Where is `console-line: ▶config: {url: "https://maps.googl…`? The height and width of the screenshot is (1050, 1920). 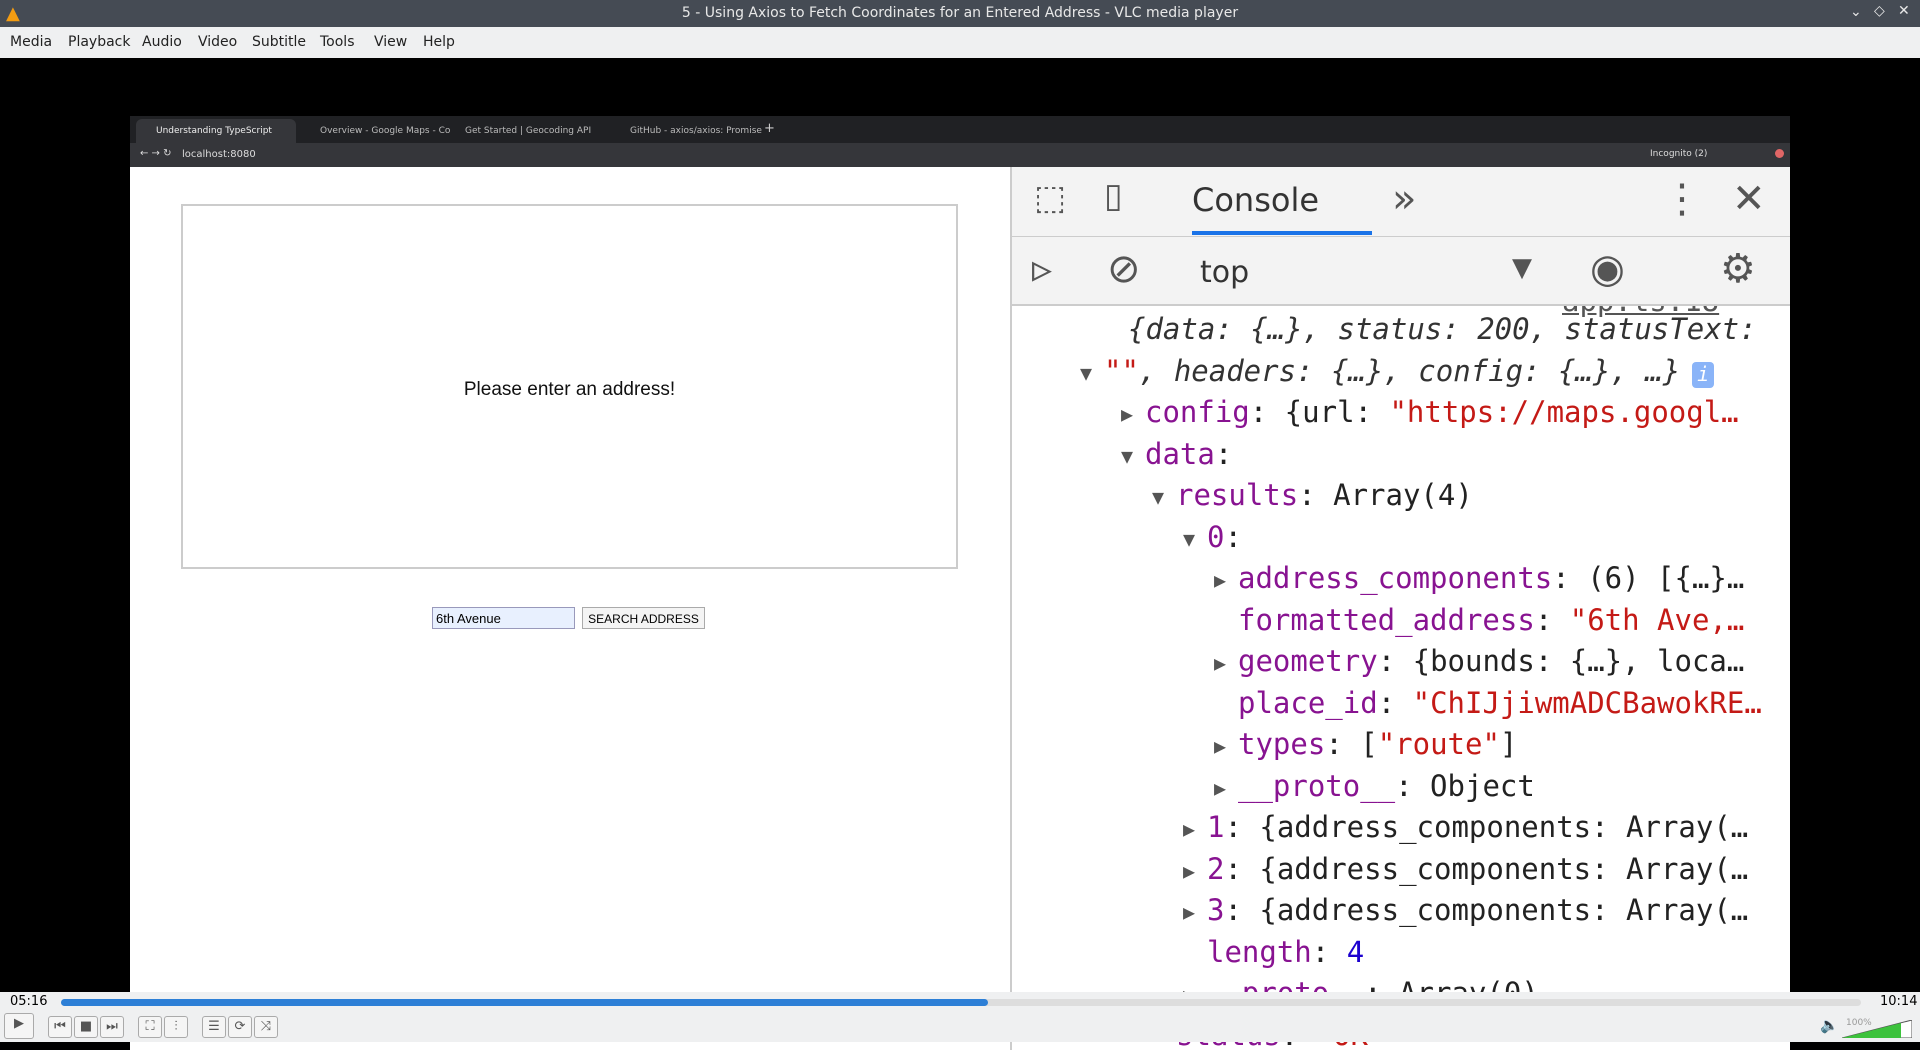
console-line: ▶config: {url: "https://maps.googl… is located at coordinates (1430, 412).